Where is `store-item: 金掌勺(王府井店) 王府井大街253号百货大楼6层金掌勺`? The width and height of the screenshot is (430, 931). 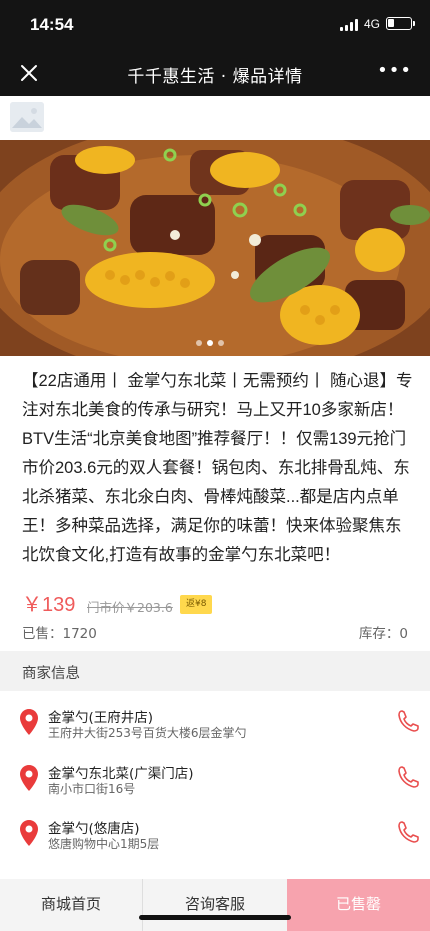
store-item: 金掌勺(王府井店) 王府井大街253号百货大楼6层金掌勺 is located at coordinates (215, 727).